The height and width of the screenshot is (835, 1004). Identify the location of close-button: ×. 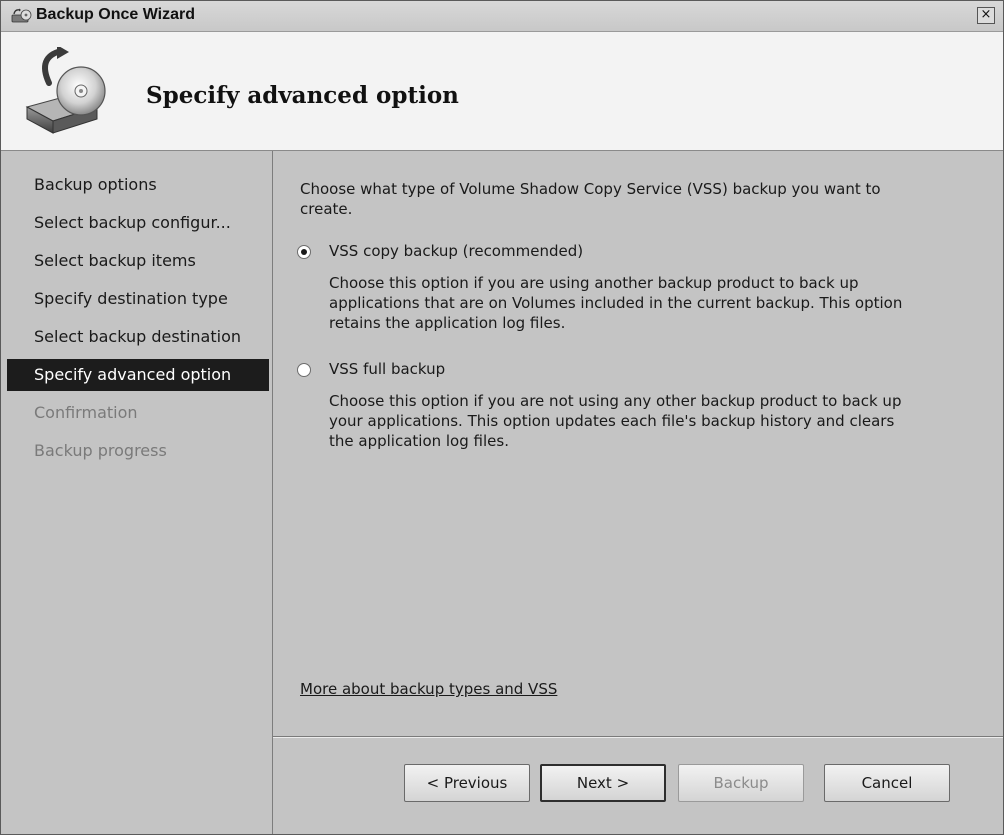
(986, 15).